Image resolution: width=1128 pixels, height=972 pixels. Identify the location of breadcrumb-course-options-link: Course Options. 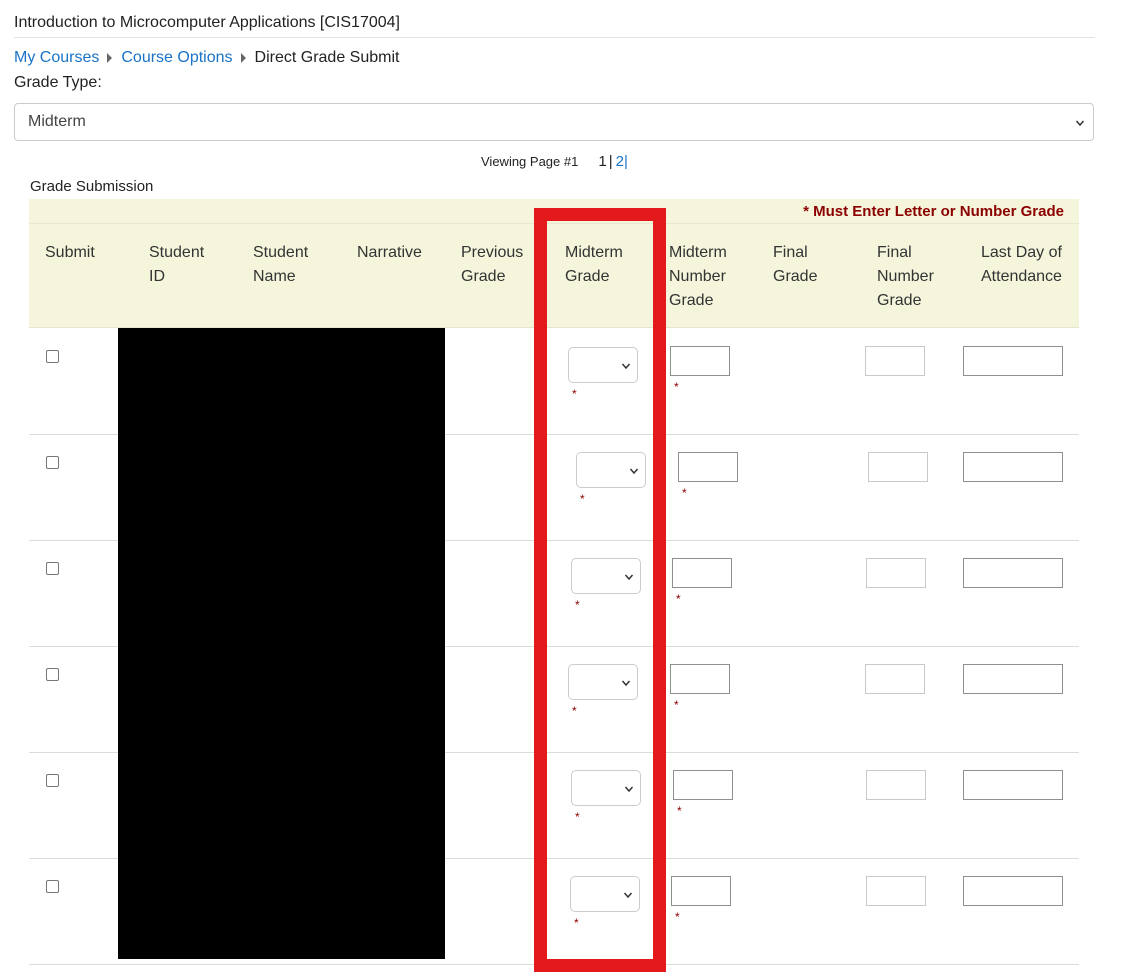
(176, 58).